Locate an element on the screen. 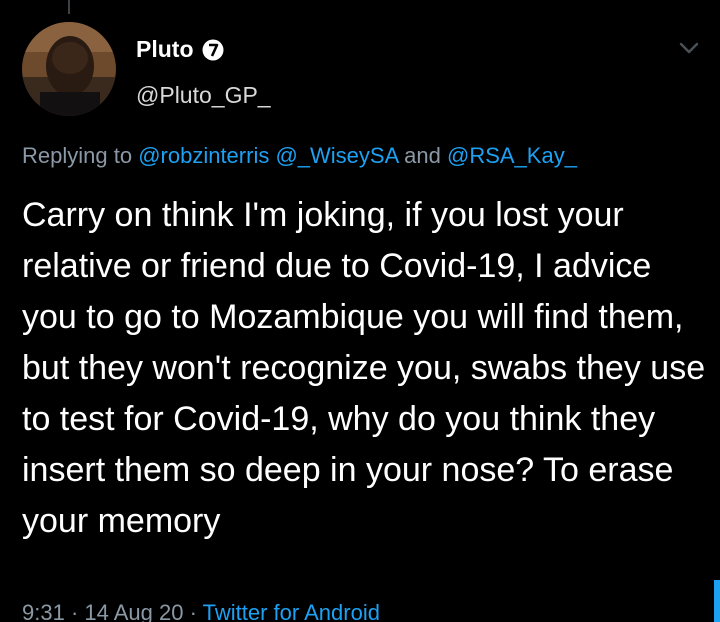 This screenshot has height=622, width=720. author-display-name: Pluto is located at coordinates (165, 49).